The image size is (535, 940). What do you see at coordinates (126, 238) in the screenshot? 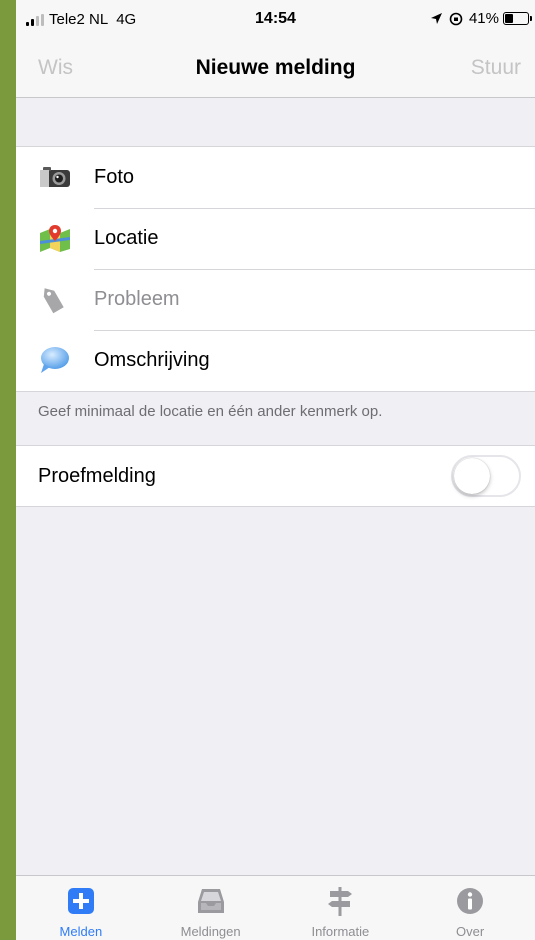
I see `field-label-location: Locatie` at bounding box center [126, 238].